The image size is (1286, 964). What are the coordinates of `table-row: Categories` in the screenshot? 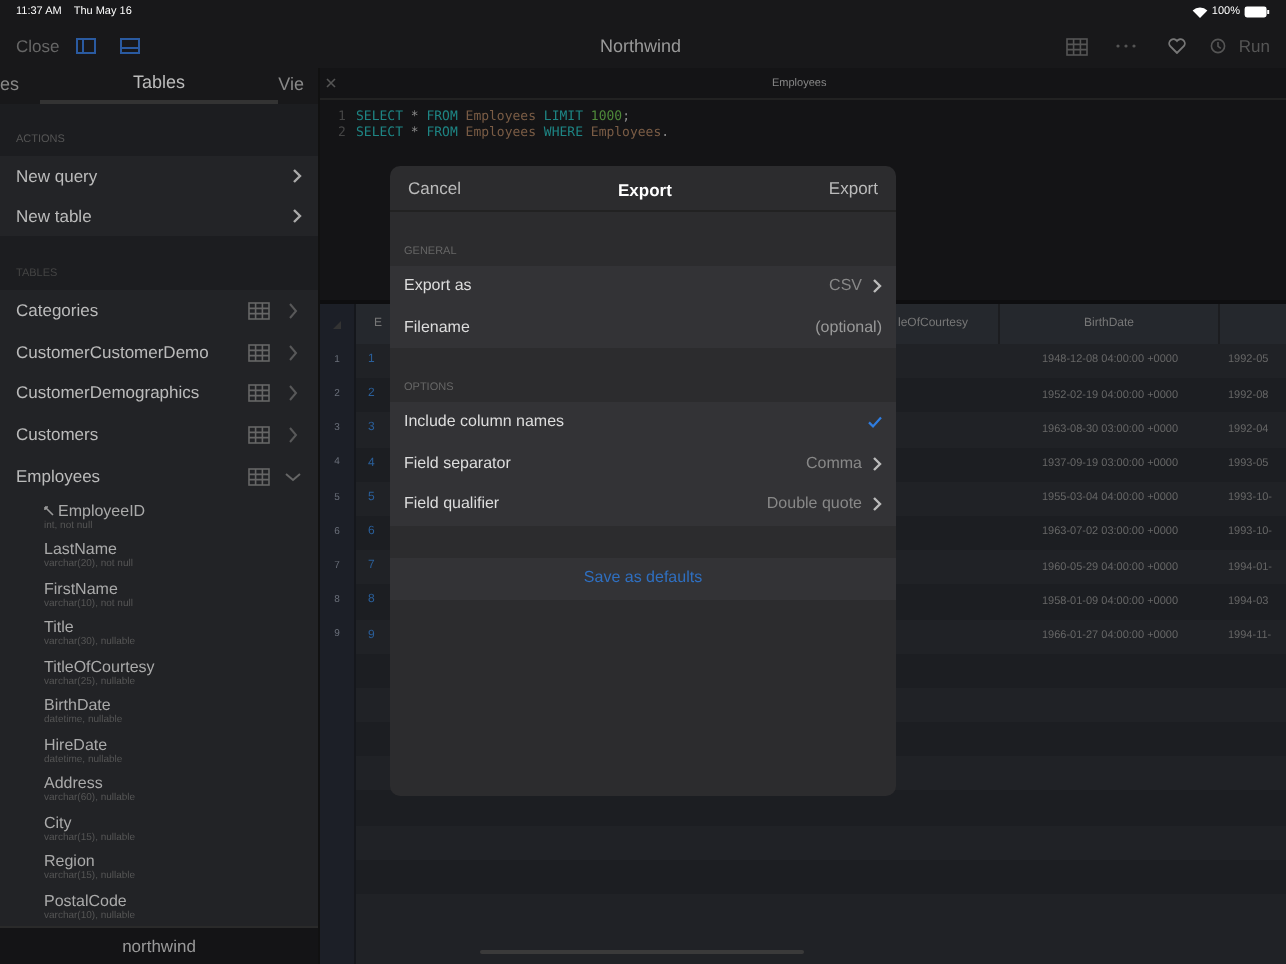 It's located at (159, 311).